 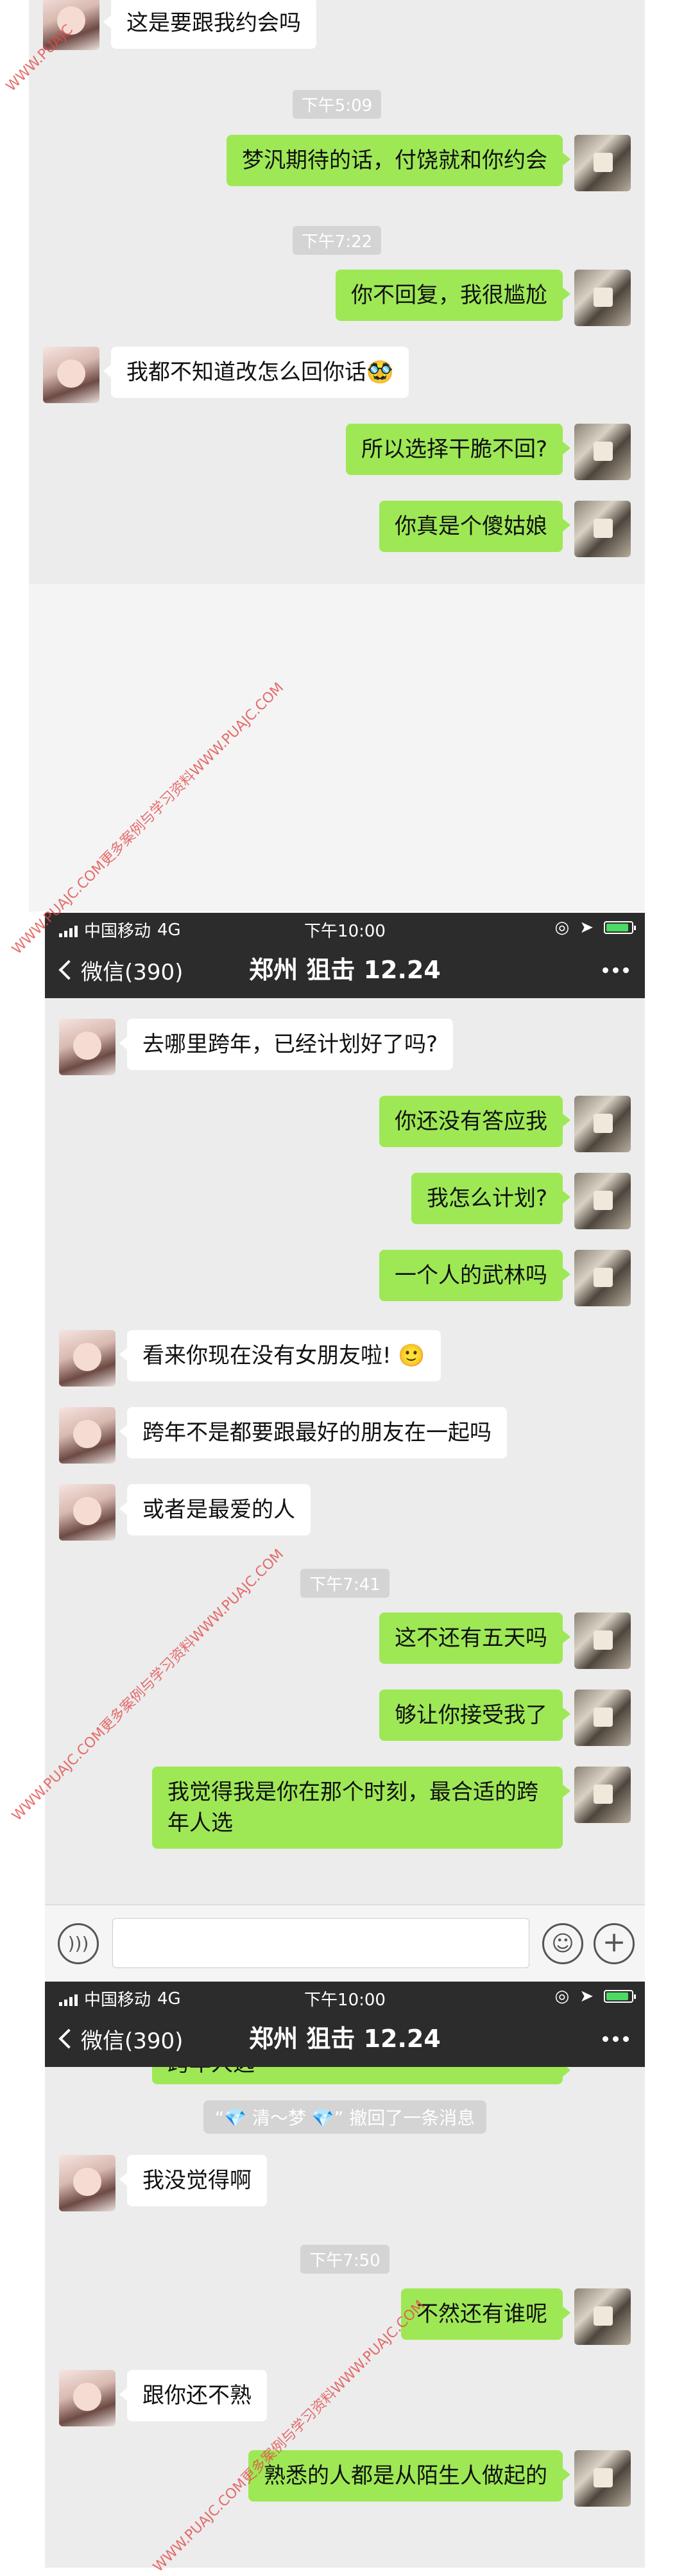 I want to click on incoming-bubble: 跟你还不熟, so click(x=193, y=2396).